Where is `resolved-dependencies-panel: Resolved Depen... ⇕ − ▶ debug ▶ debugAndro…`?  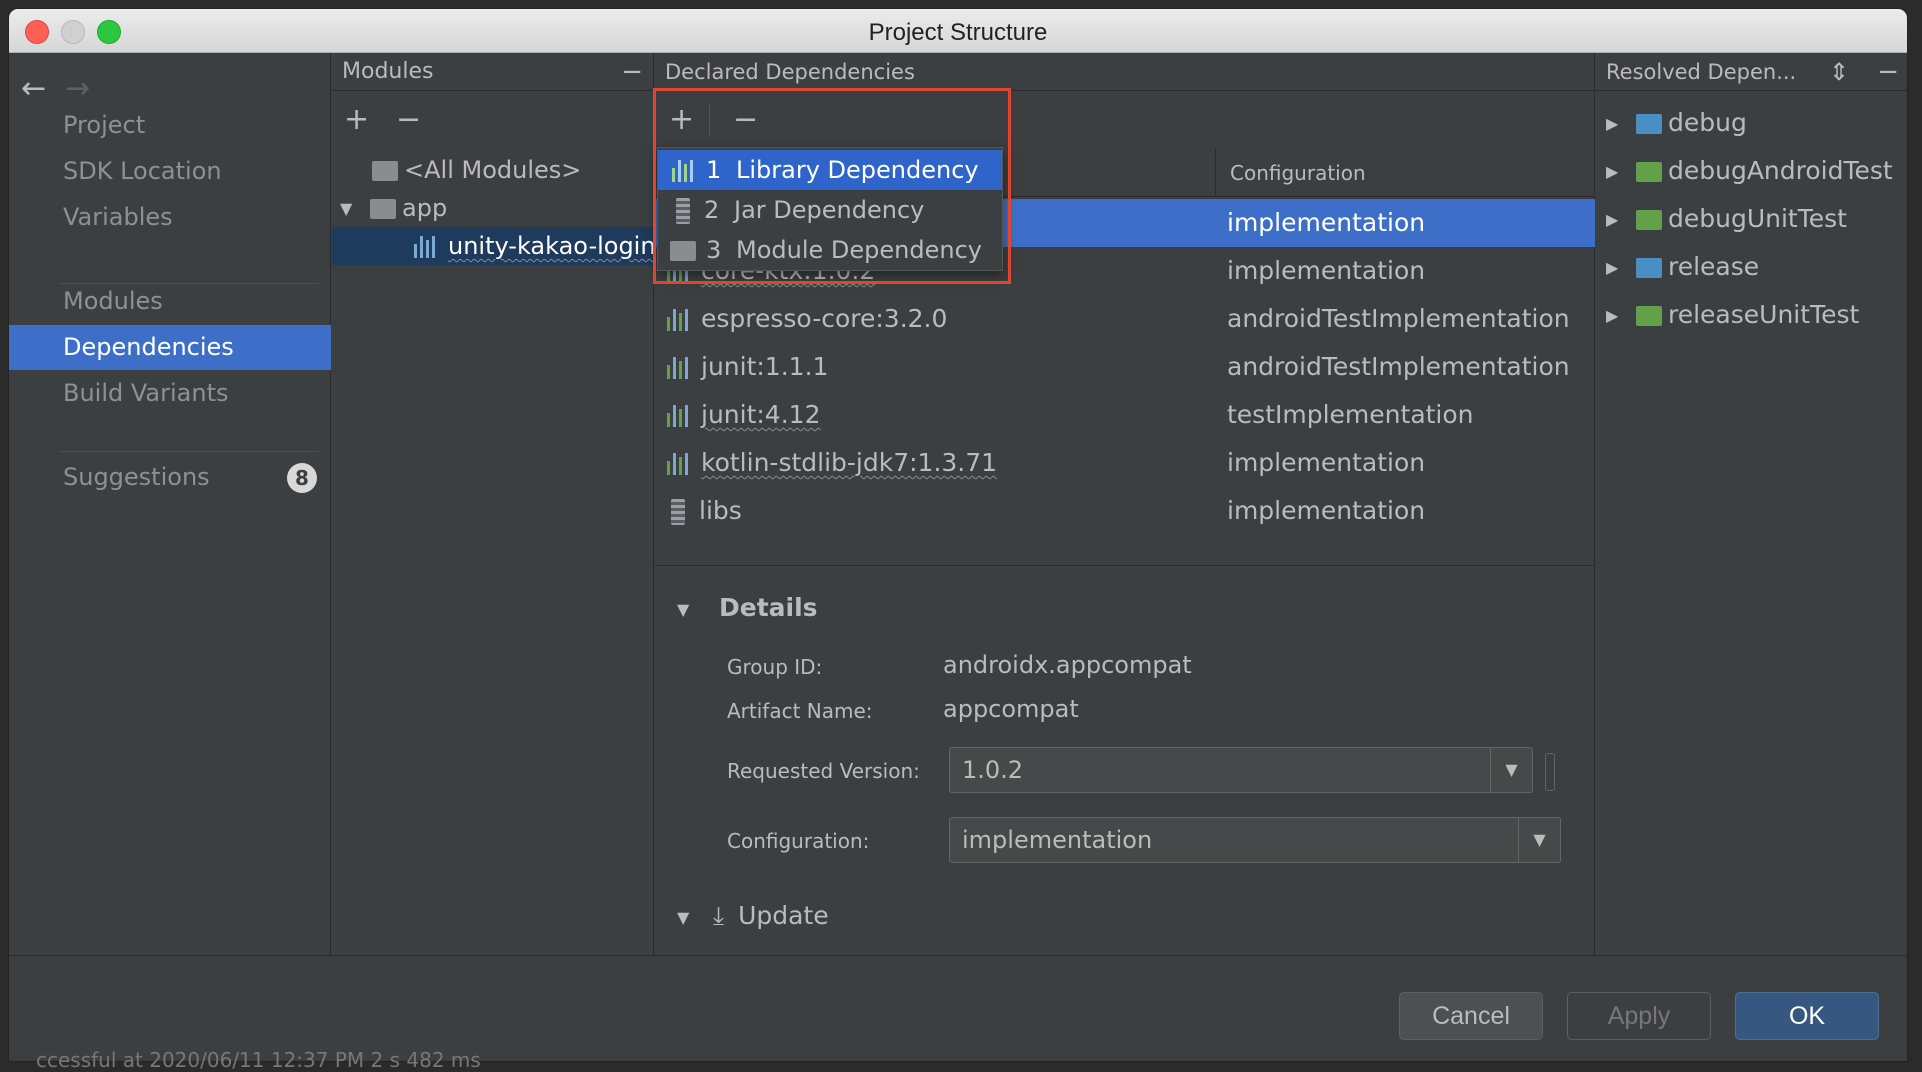 resolved-dependencies-panel: Resolved Depen... ⇕ − ▶ debug ▶ debugAndro… is located at coordinates (1751, 504).